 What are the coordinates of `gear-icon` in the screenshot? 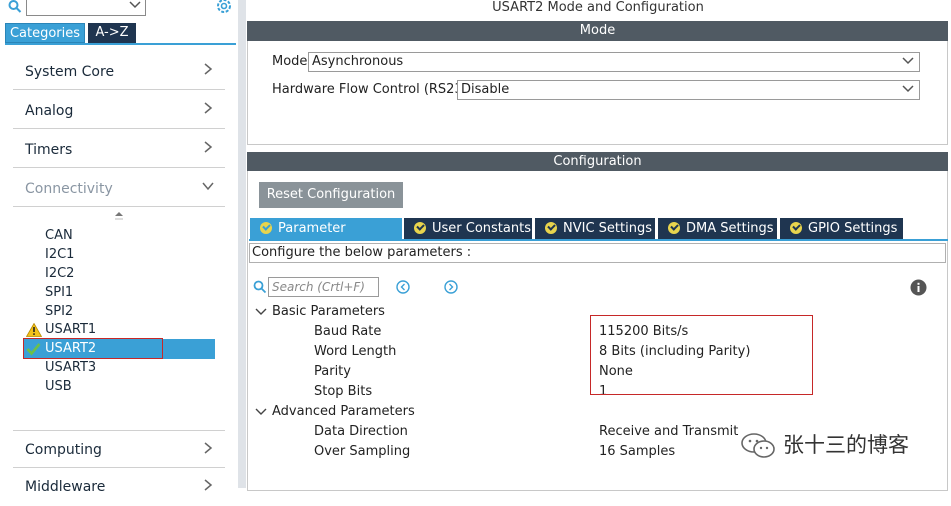 It's located at (224, 8).